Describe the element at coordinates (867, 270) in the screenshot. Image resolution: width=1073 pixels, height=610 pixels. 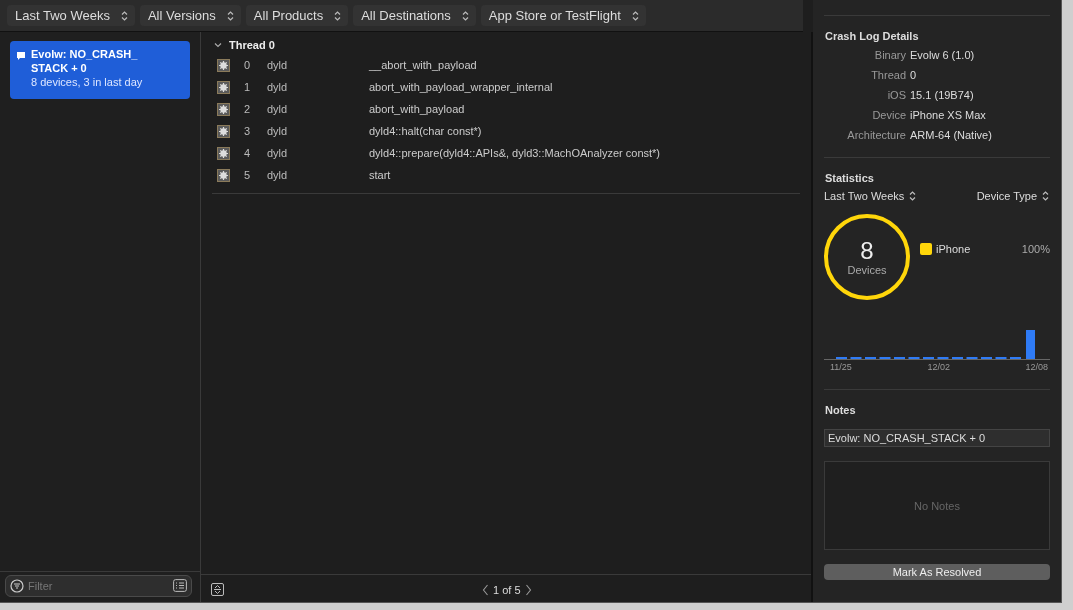
I see `device-count-label: Devices` at that location.